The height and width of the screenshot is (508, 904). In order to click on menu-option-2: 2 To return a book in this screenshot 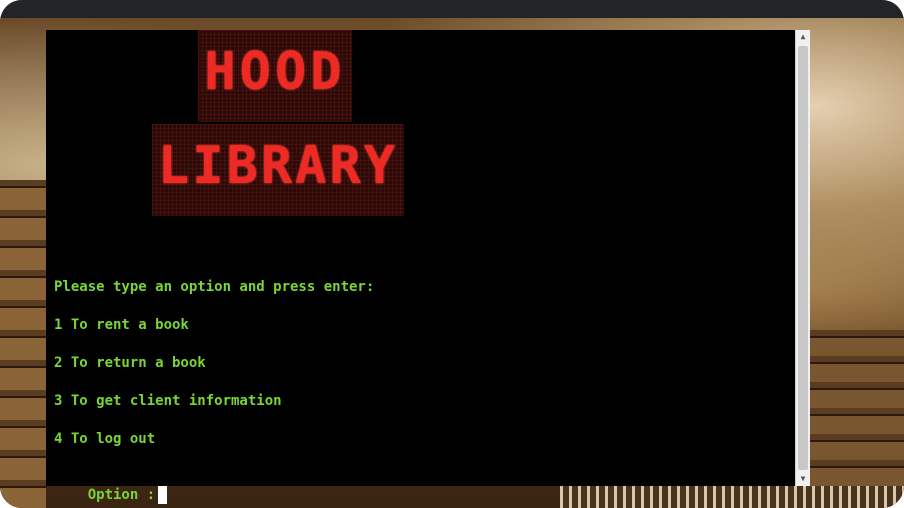, I will do `click(130, 363)`.